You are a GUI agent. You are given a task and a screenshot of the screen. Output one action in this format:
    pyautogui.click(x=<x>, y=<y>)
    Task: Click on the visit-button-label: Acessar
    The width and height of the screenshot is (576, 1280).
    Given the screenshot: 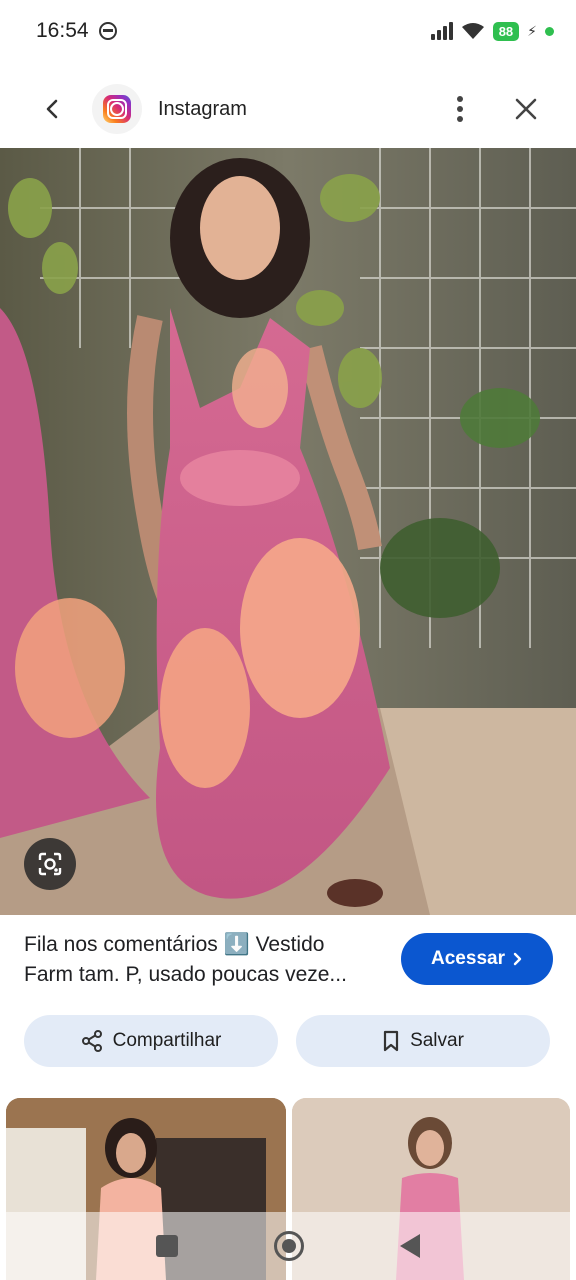 What is the action you would take?
    pyautogui.click(x=468, y=958)
    